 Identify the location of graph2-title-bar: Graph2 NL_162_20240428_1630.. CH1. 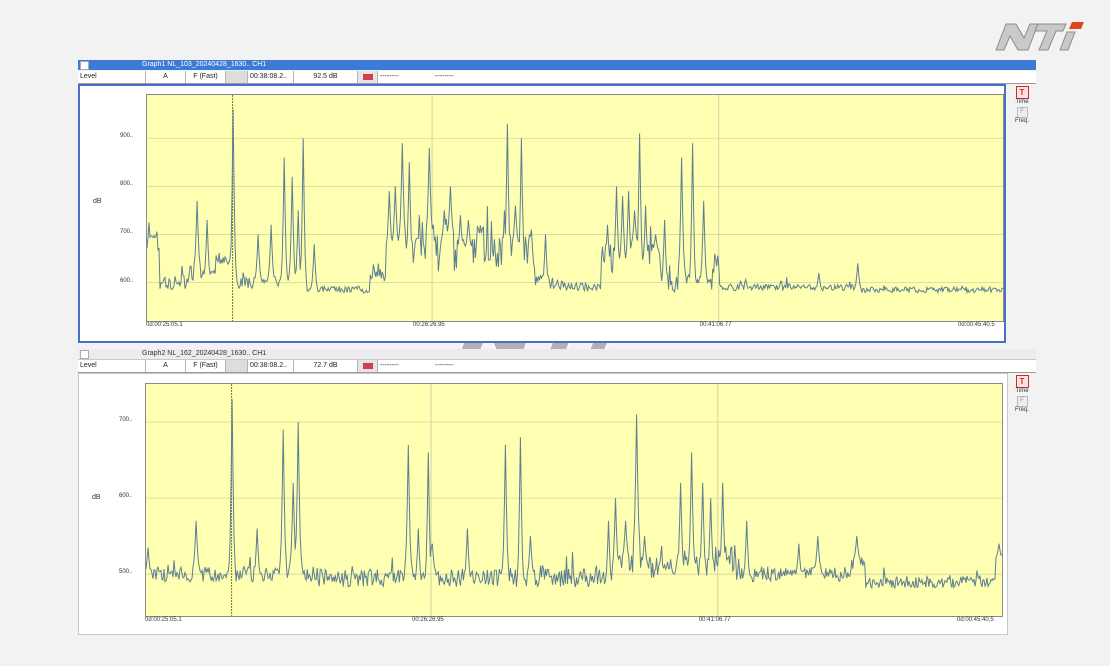
(557, 354).